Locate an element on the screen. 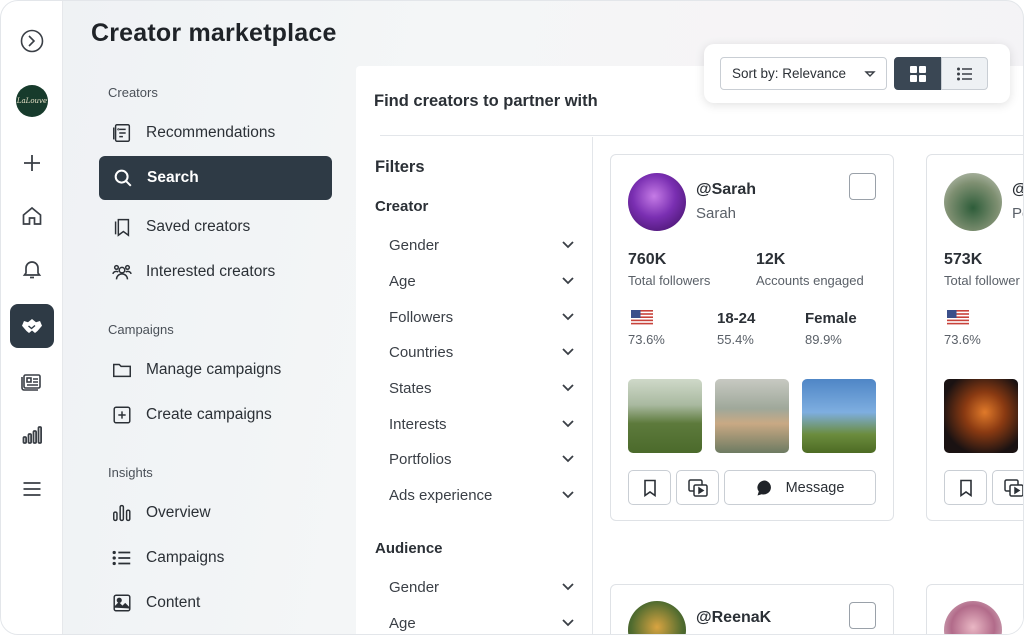  brand-avatar-text: LaLouve is located at coordinates (32, 101).